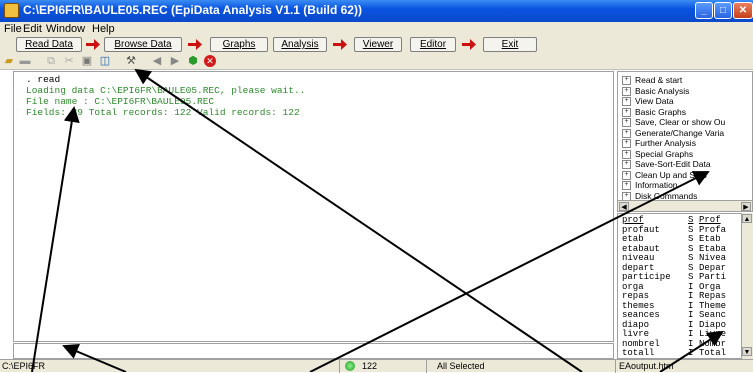 This screenshot has width=753, height=373. Describe the element at coordinates (9, 61) in the screenshot. I see `open-folder-icon: ▰` at that location.